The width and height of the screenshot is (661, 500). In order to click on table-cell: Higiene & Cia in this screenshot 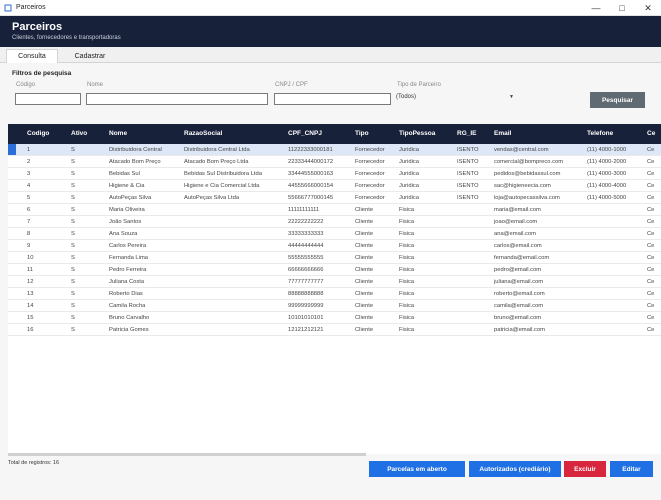, I will do `click(127, 186)`.